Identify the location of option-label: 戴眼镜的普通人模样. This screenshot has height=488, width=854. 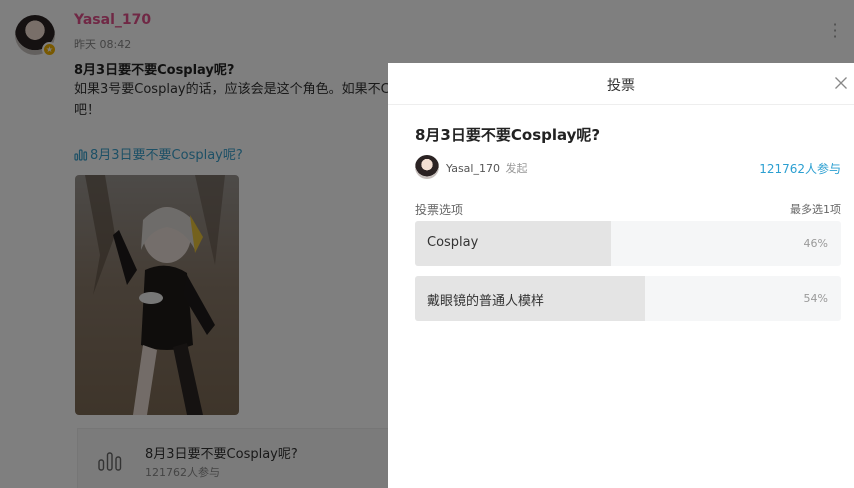
(486, 301).